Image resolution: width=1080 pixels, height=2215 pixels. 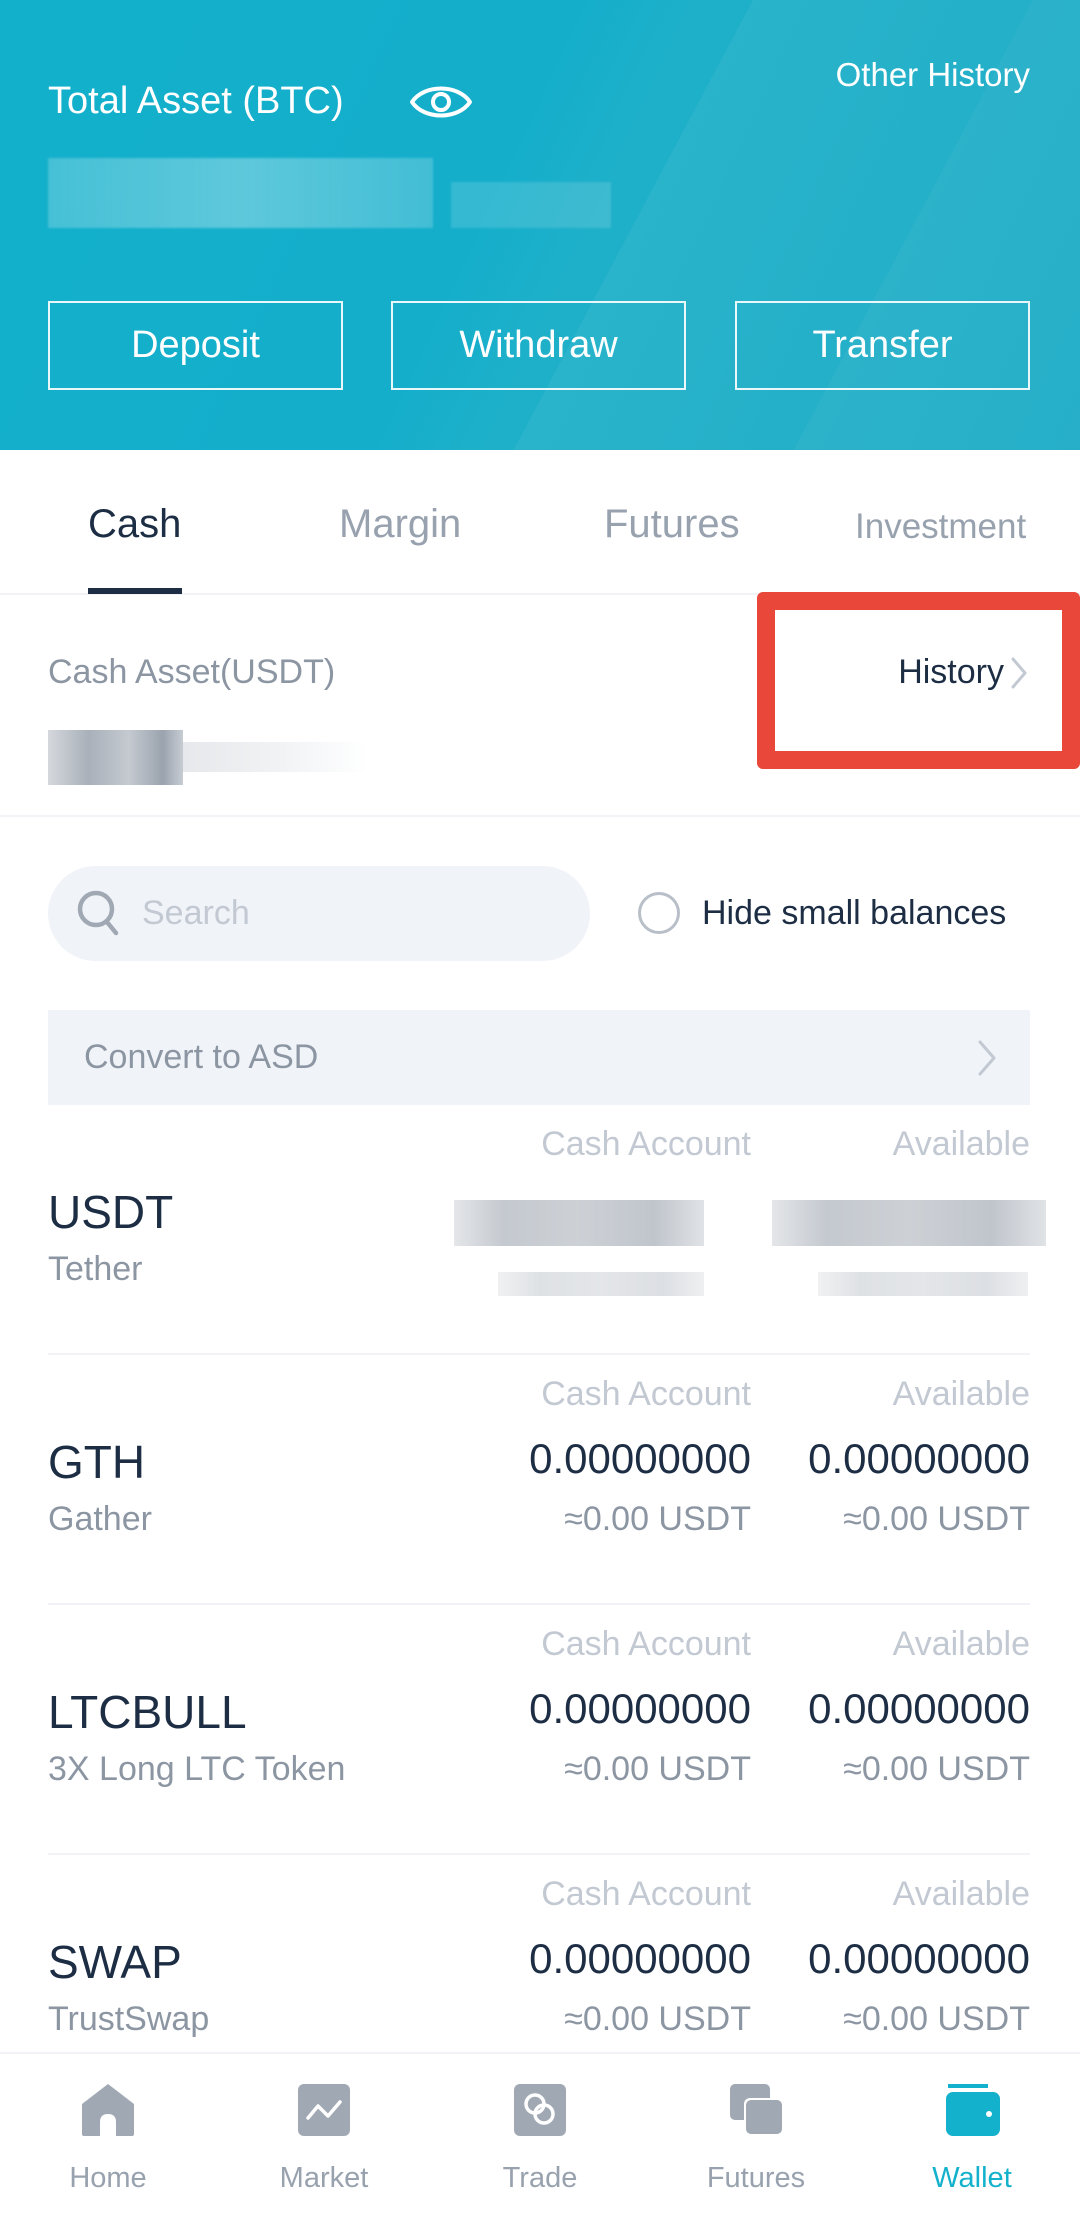 I want to click on bottom-navigation: Home Market Trade Futures Wallet, so click(x=540, y=2133).